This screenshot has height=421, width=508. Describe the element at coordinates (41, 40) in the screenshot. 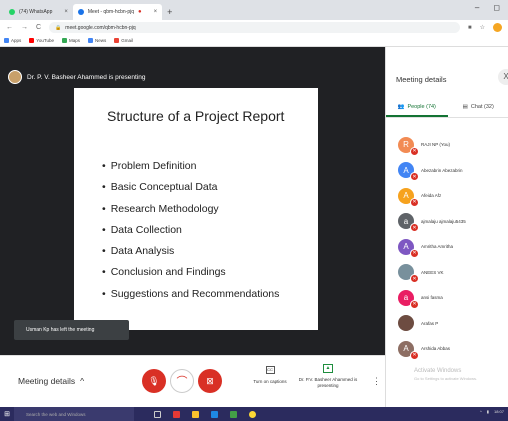

I see `bookmark-youtube: YouTube` at that location.